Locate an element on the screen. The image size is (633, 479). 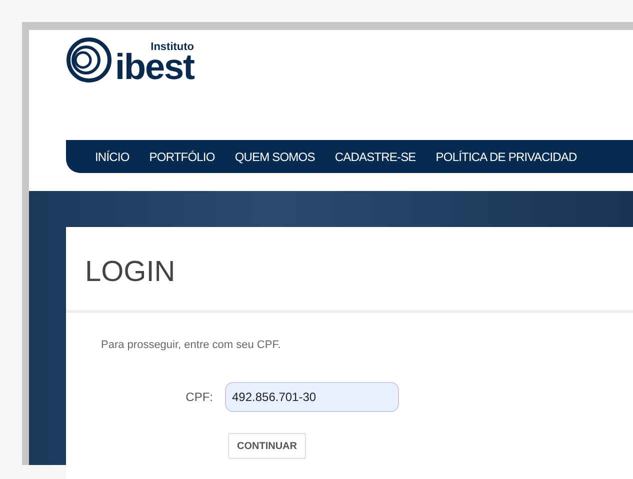
cpf-input-field: 492.856.701-30 is located at coordinates (312, 397).